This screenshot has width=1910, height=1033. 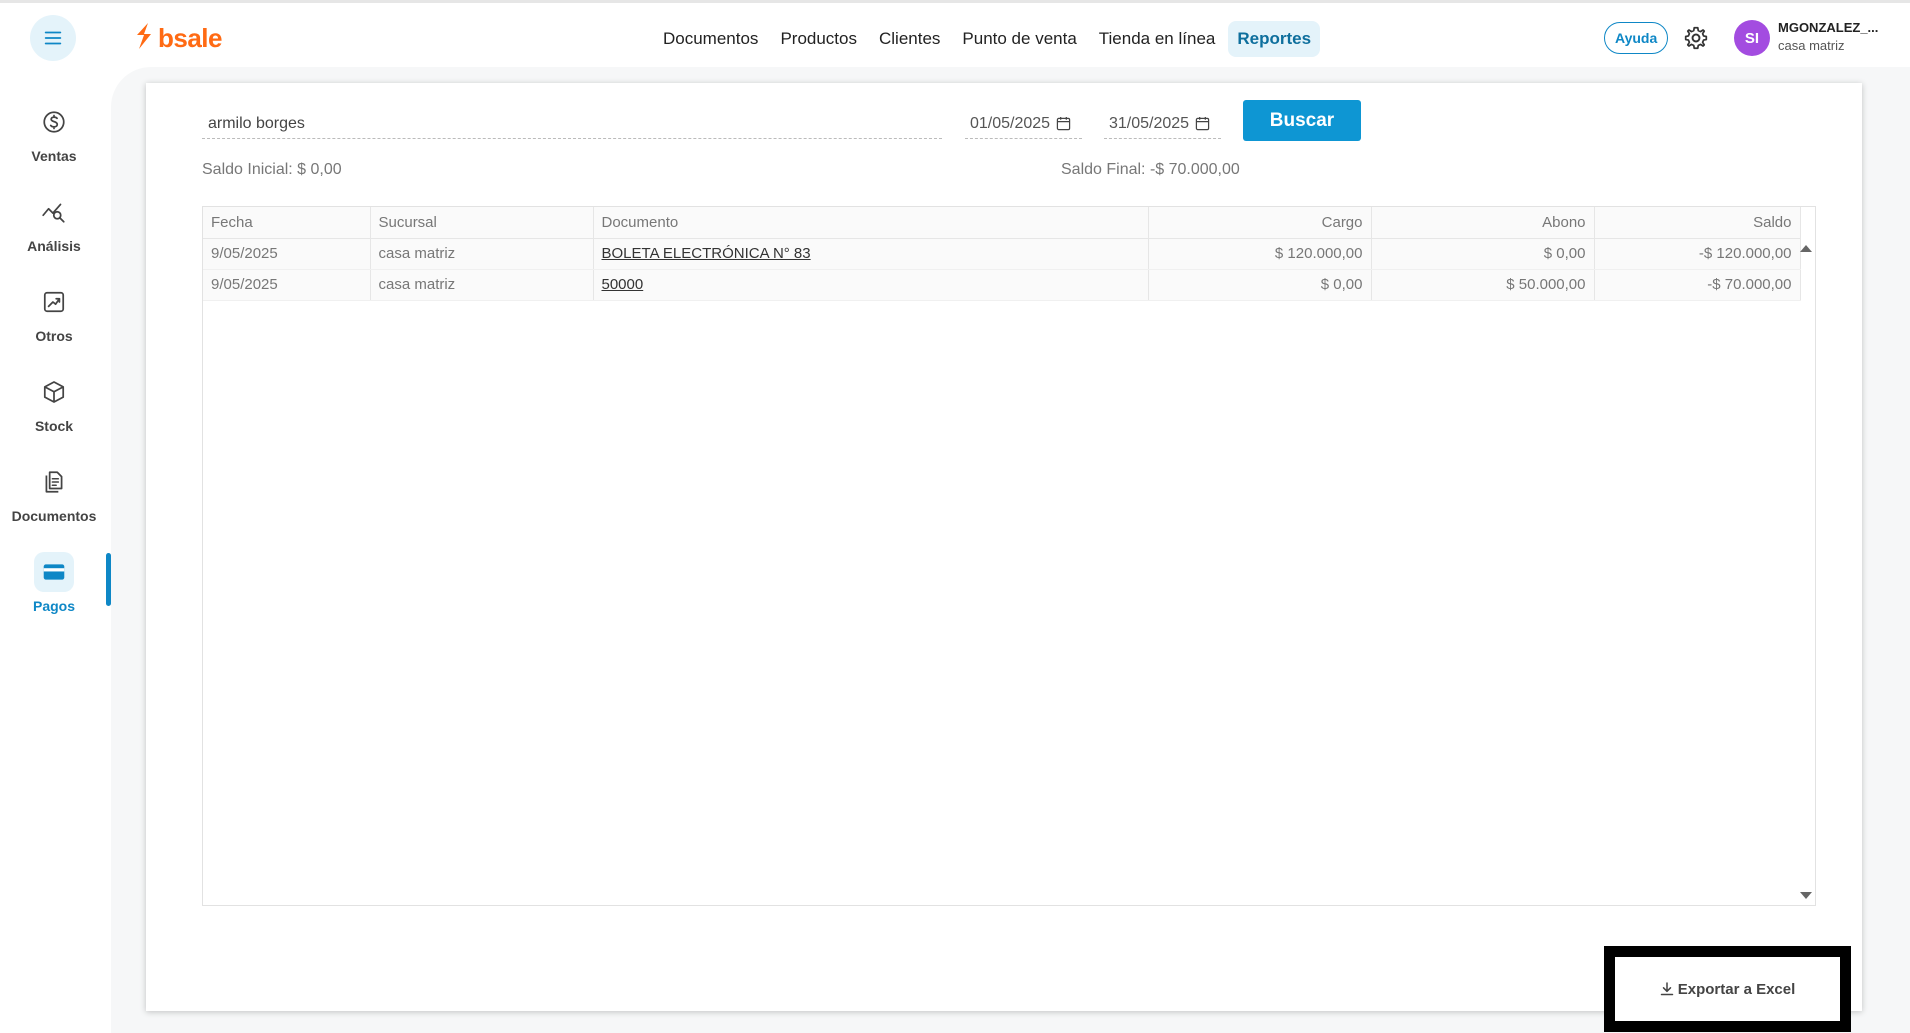 What do you see at coordinates (623, 284) in the screenshot?
I see `document-link: 50000` at bounding box center [623, 284].